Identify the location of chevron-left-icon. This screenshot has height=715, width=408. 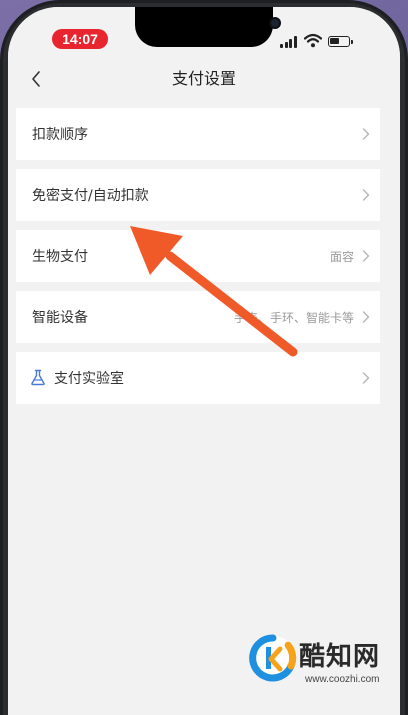
(36, 79).